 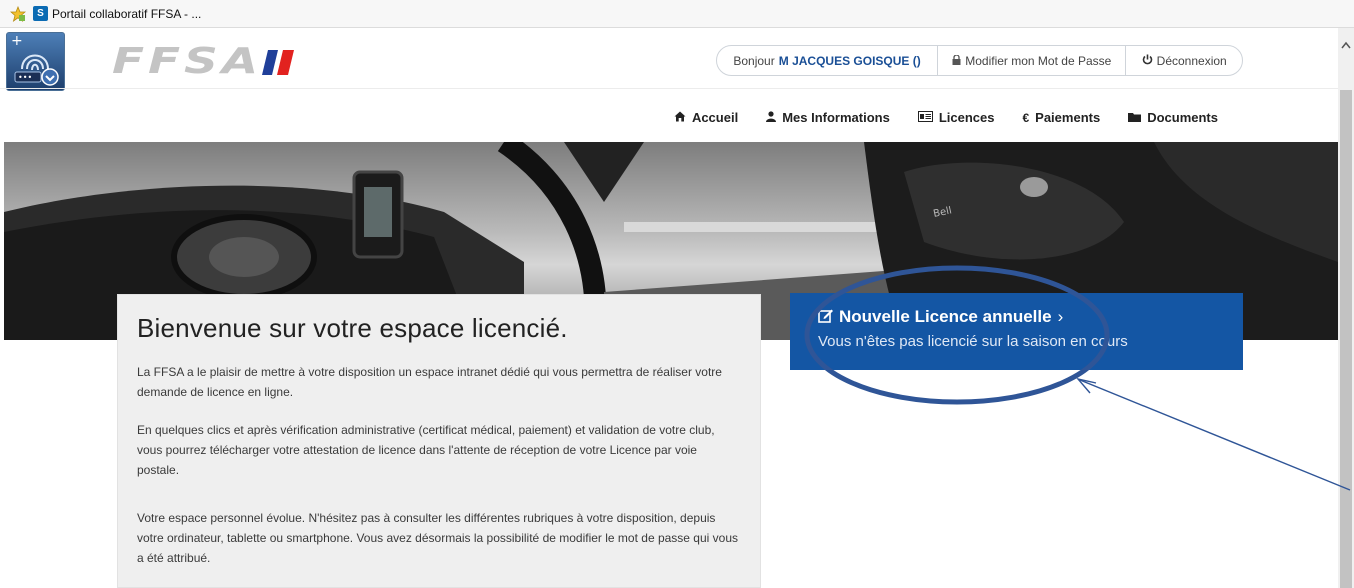 I want to click on nav-label: Mes Informations, so click(x=836, y=117).